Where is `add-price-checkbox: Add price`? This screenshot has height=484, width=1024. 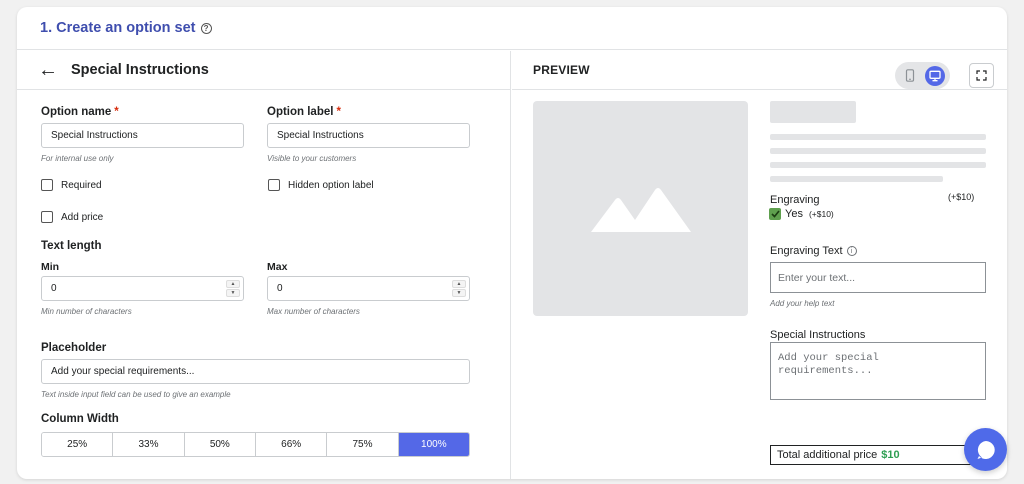 add-price-checkbox: Add price is located at coordinates (72, 217).